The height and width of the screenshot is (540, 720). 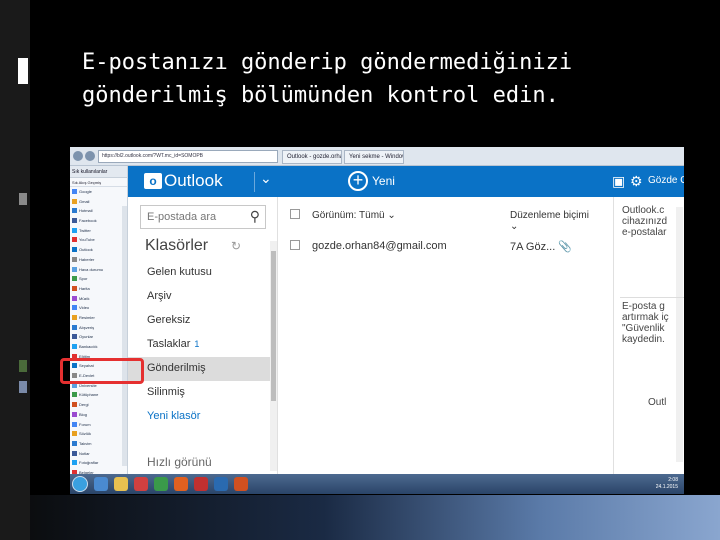 I want to click on folder-icon, so click(x=121, y=484).